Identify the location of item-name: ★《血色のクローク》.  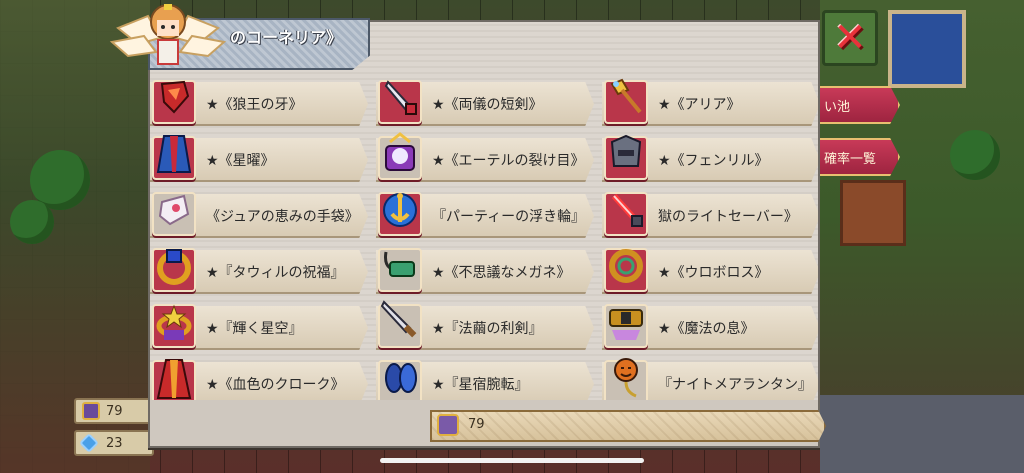
(275, 385).